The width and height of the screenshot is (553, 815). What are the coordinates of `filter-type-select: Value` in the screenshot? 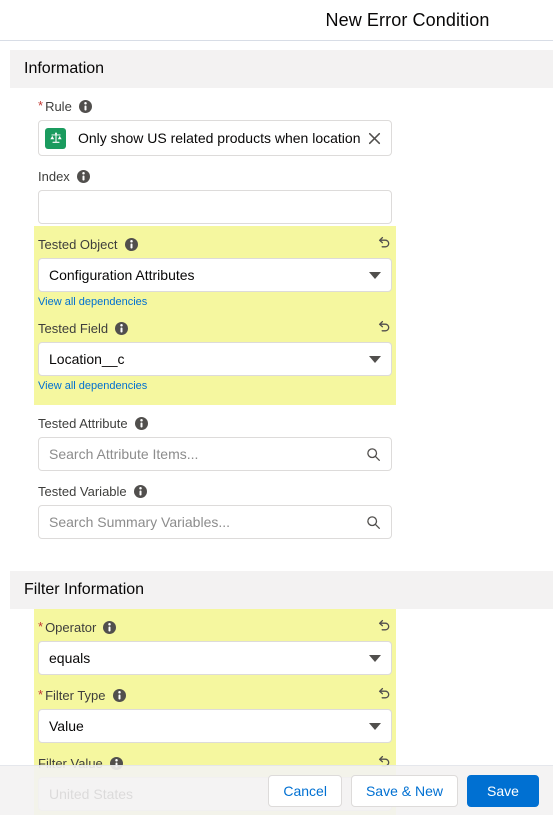 It's located at (215, 726).